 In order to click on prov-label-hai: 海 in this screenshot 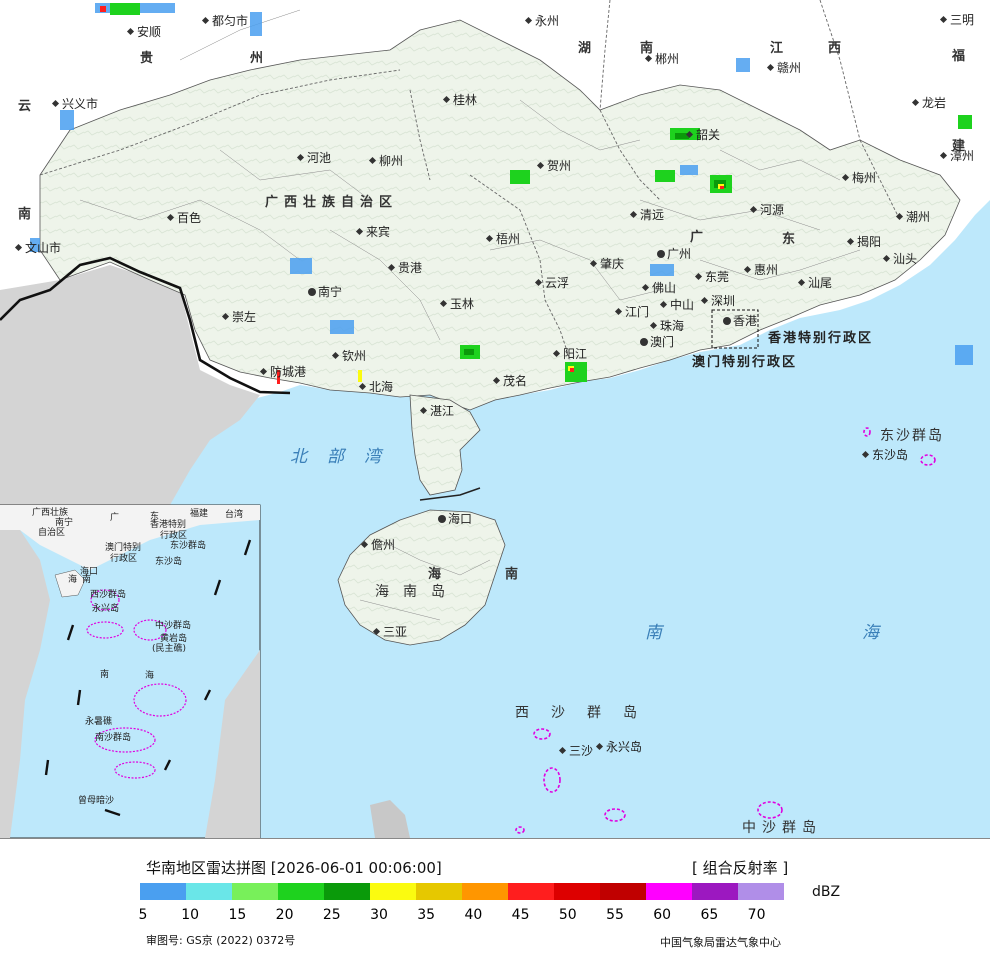, I will do `click(437, 574)`.